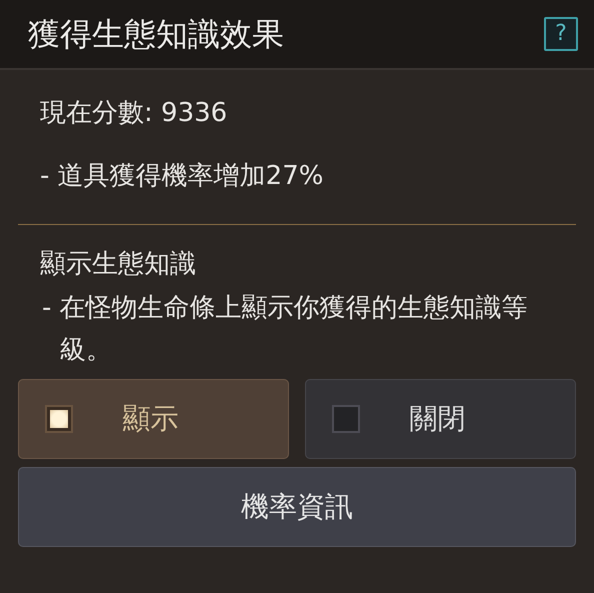 This screenshot has width=594, height=593. Describe the element at coordinates (297, 507) in the screenshot. I see `info-button: 機率資訊` at that location.